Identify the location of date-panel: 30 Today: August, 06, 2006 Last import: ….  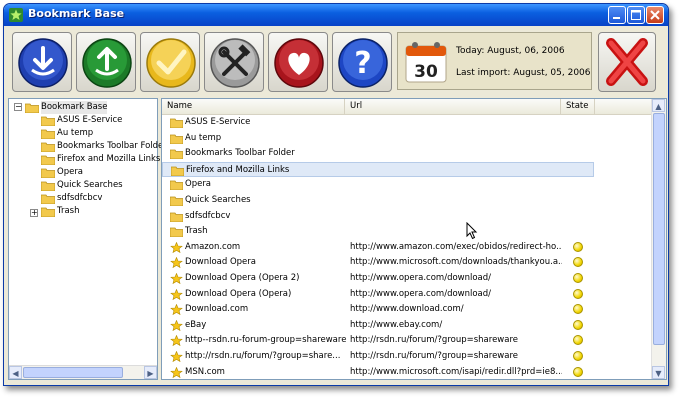
(494, 61).